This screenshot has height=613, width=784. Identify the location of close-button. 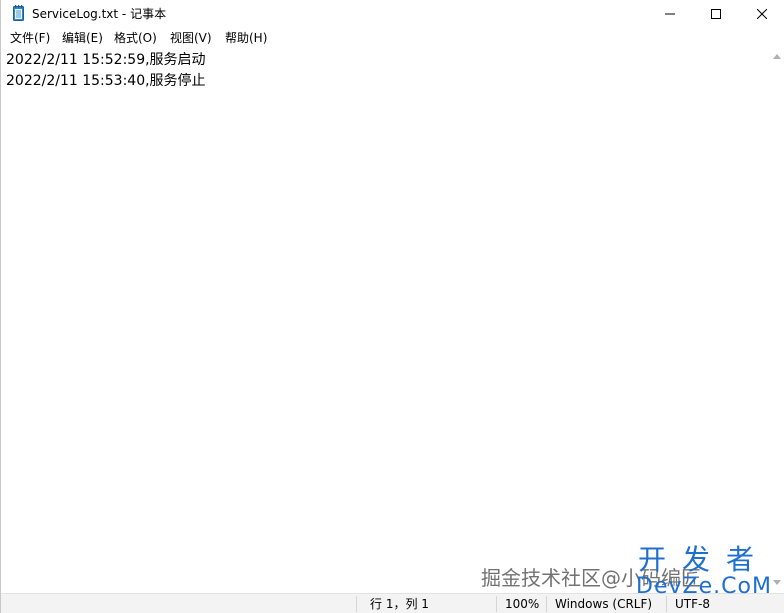
(761, 14).